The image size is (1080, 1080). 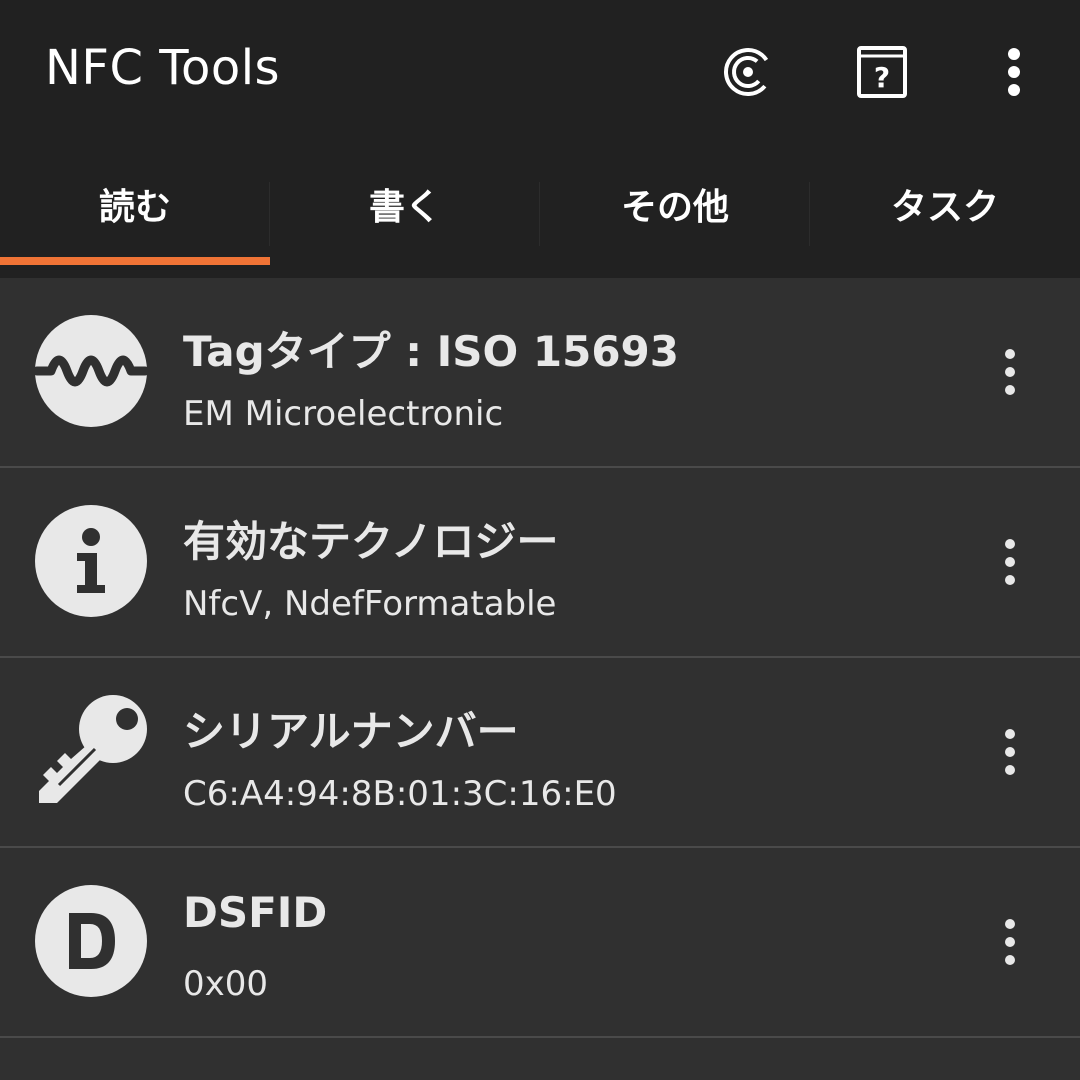 What do you see at coordinates (351, 731) in the screenshot?
I see `row-title: シリアルナンバー` at bounding box center [351, 731].